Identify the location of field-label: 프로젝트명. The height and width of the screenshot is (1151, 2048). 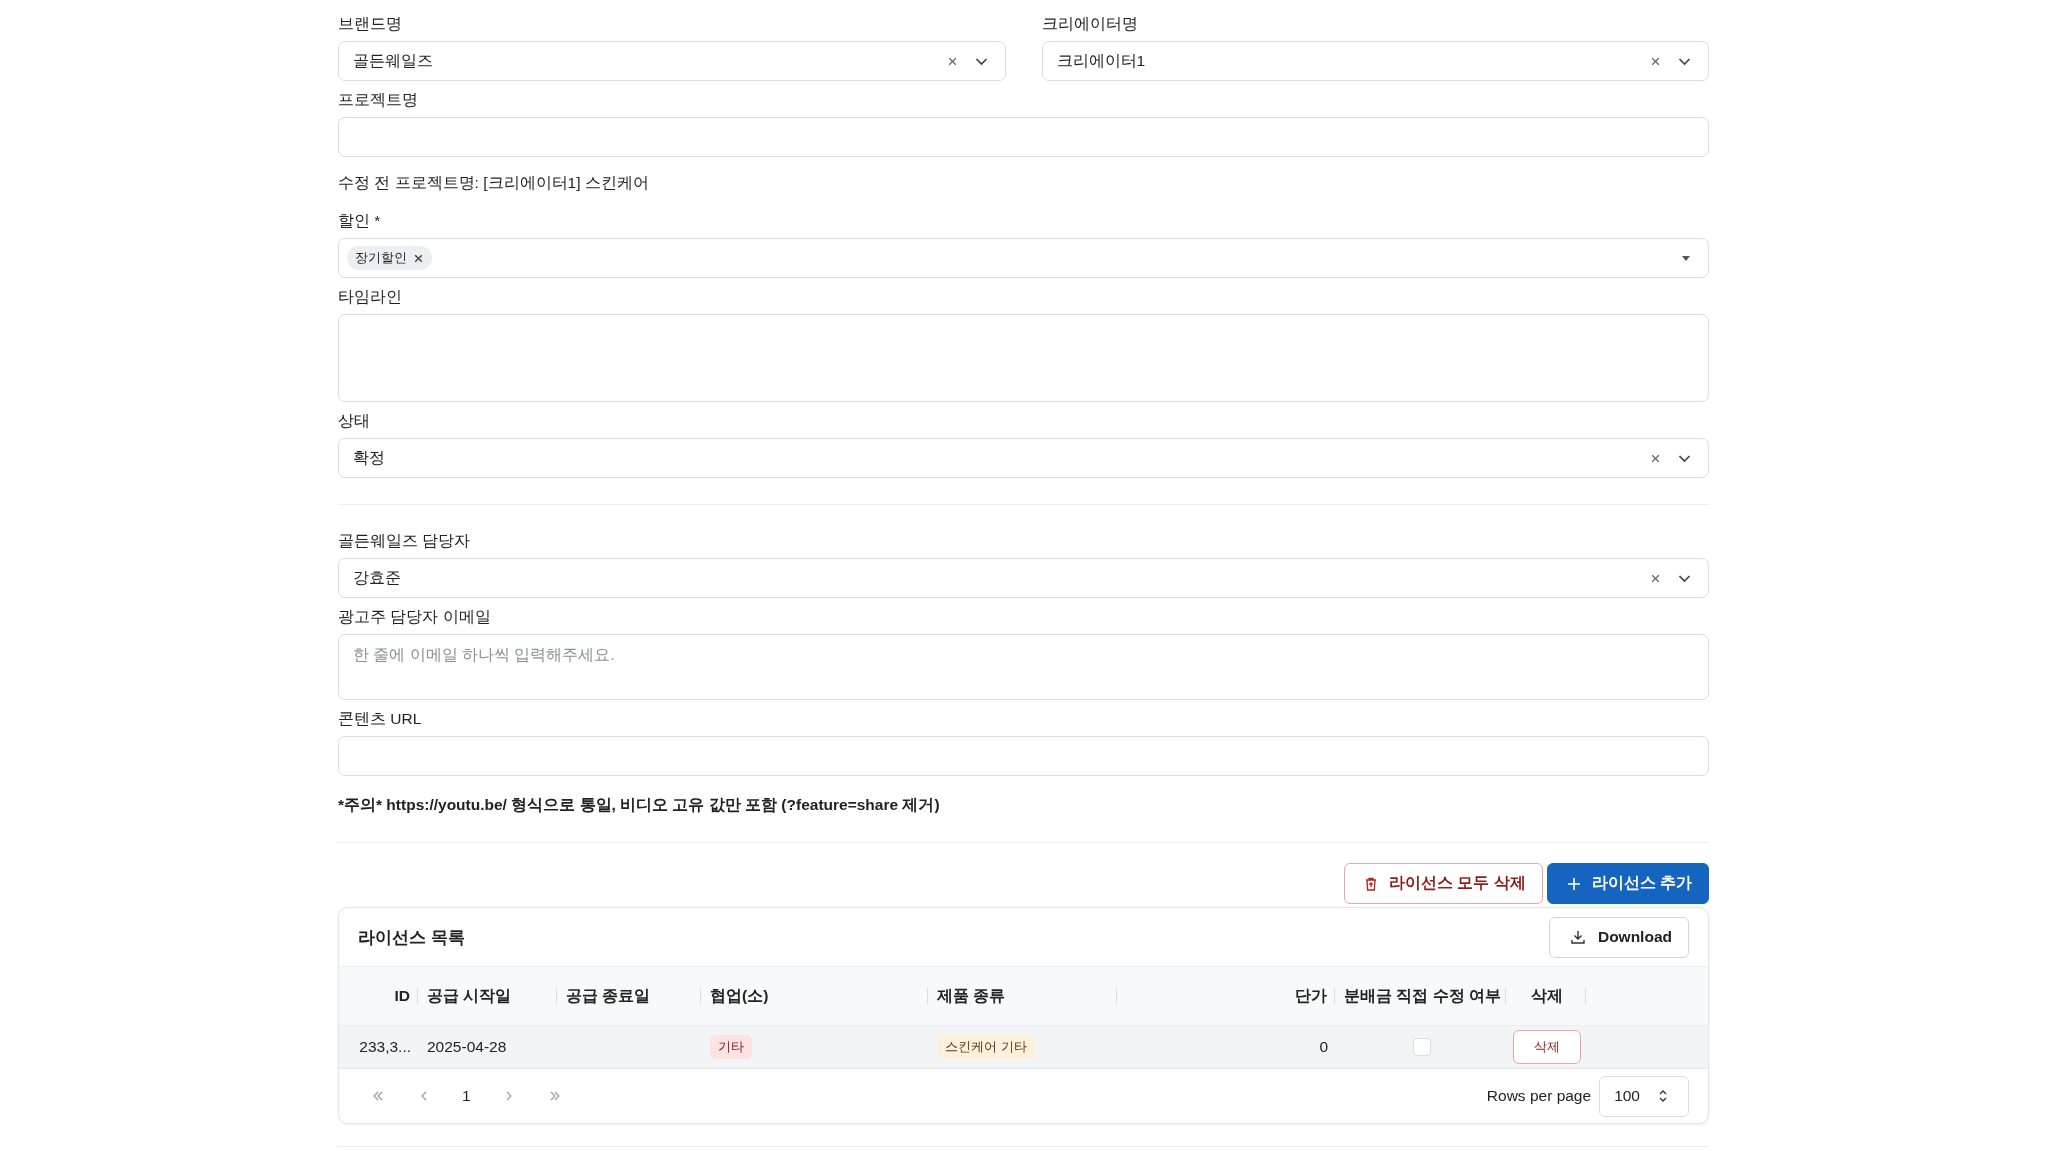
(378, 100).